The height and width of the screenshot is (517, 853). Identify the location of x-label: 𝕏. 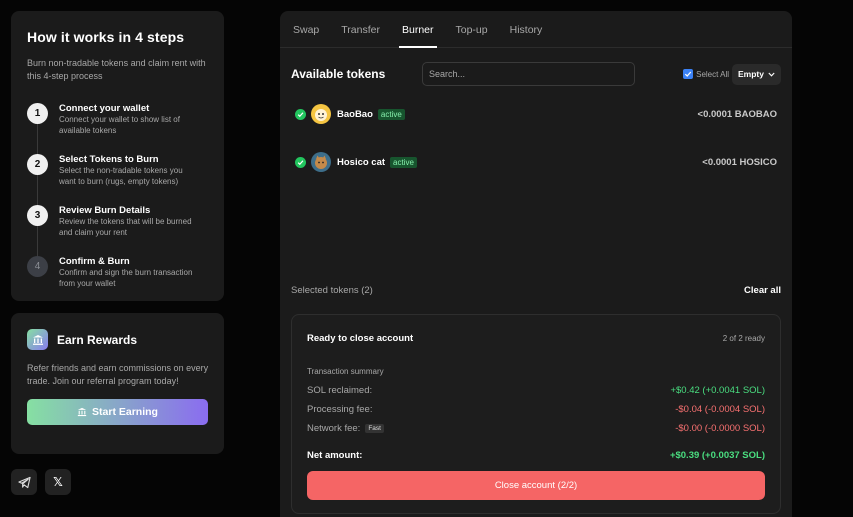
(58, 482).